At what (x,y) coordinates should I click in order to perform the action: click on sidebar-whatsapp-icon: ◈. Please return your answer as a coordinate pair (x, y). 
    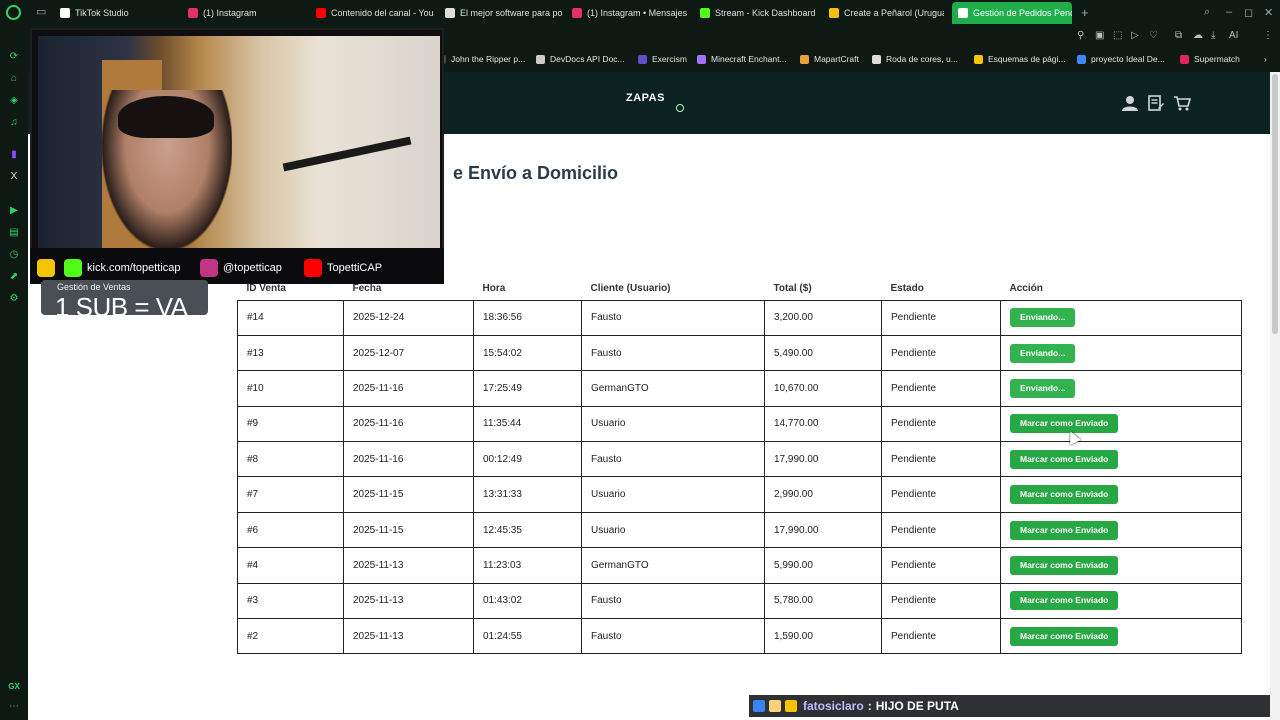
    Looking at the image, I should click on (14, 101).